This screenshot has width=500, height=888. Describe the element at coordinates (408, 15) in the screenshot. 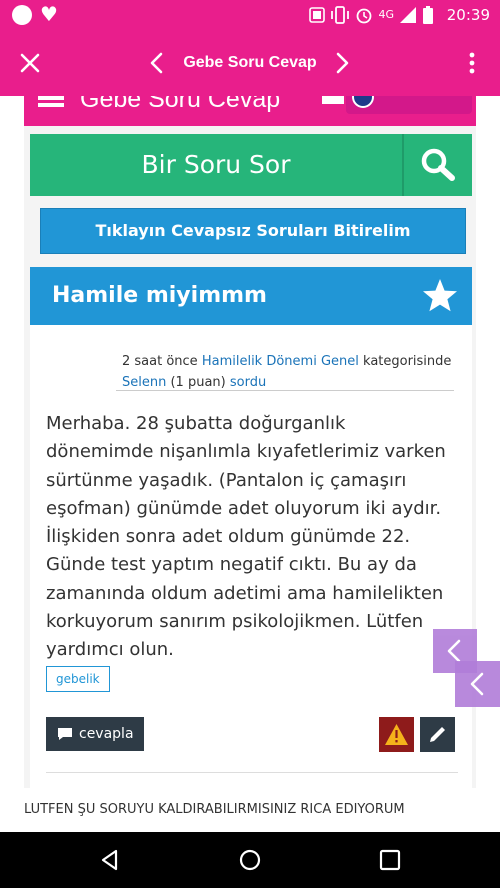

I see `signal-icon` at that location.